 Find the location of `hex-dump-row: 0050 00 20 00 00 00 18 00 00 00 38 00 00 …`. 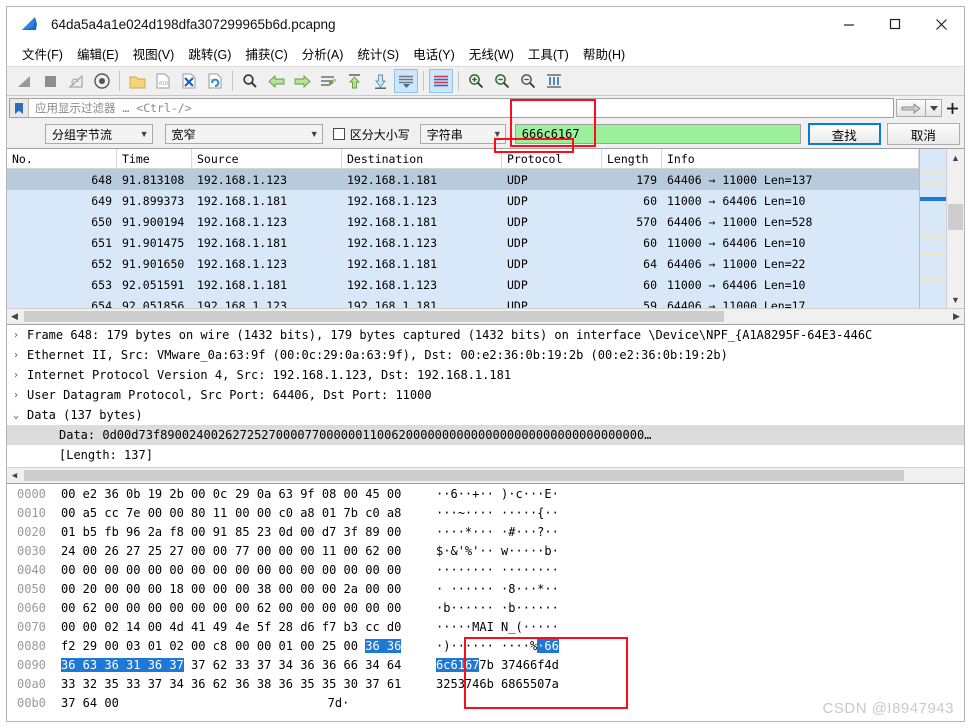

hex-dump-row: 0050 00 20 00 00 00 18 00 00 00 38 00 00 … is located at coordinates (485, 588).